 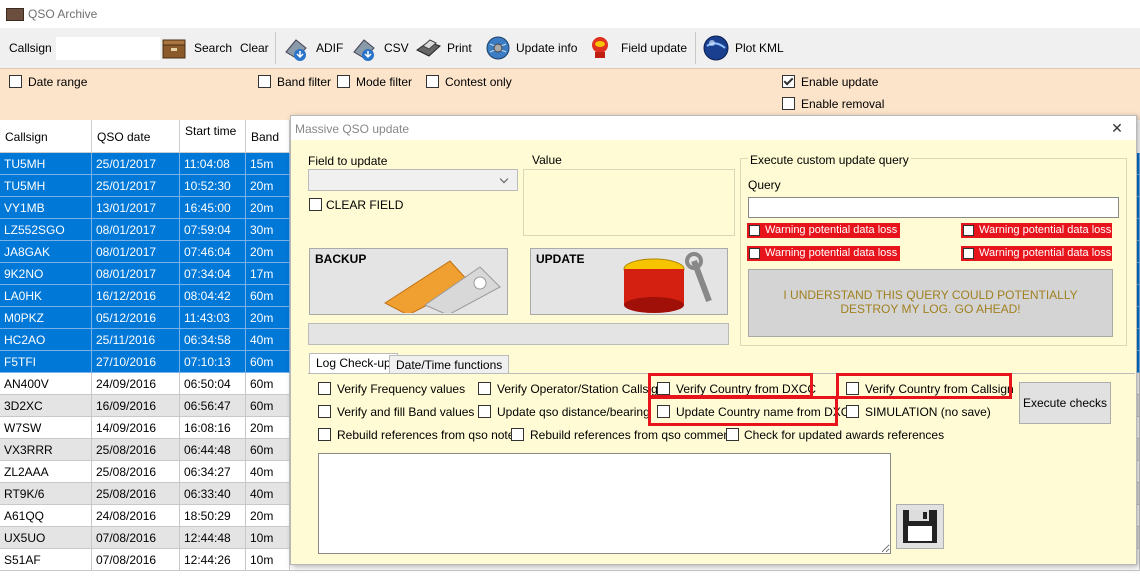 What do you see at coordinates (517, 434) in the screenshot?
I see `rebuild-comments-checkbox` at bounding box center [517, 434].